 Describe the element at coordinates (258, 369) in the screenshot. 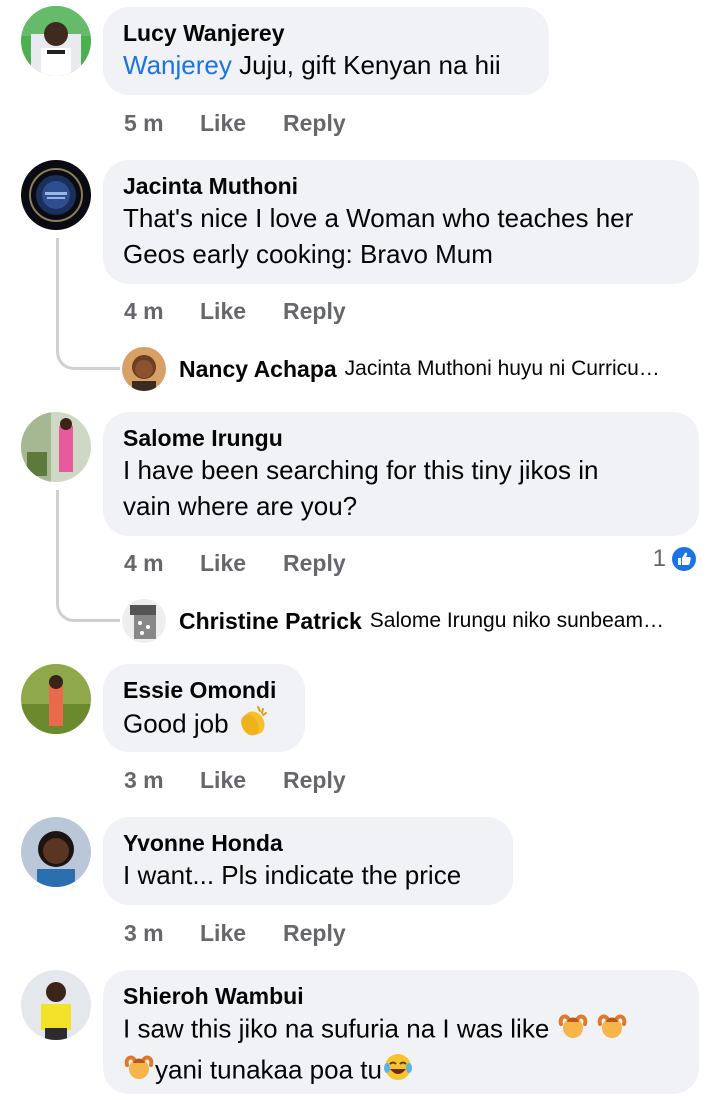

I see `reply-author: Nancy Achapa` at that location.